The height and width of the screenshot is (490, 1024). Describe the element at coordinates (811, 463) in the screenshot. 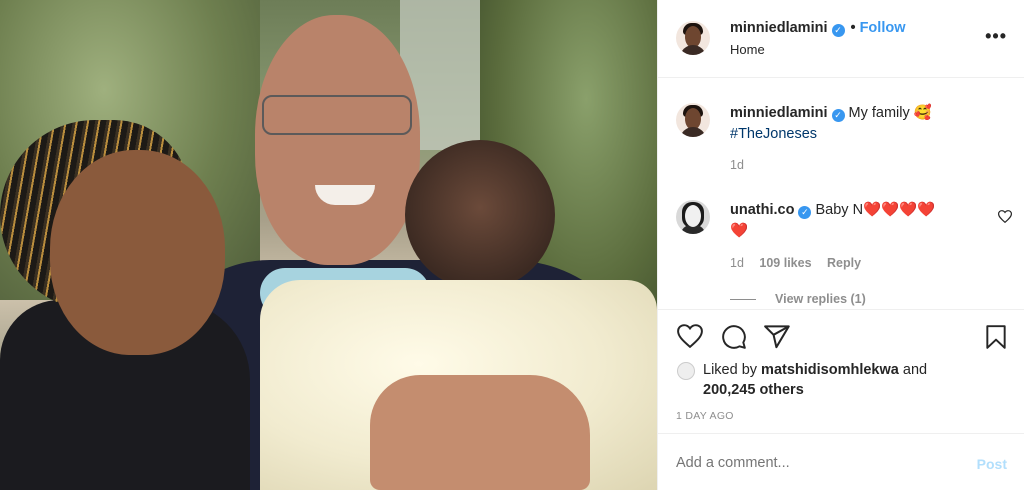

I see `add-comment-input` at that location.